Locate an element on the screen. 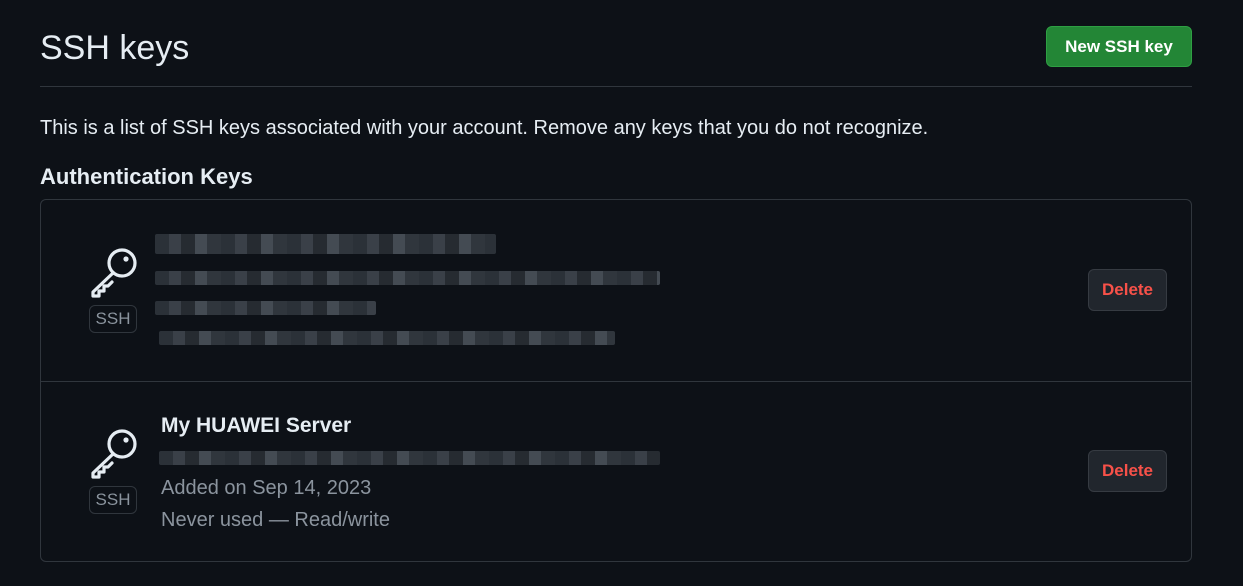 This screenshot has height=586, width=1243. redacted-key-title is located at coordinates (325, 244).